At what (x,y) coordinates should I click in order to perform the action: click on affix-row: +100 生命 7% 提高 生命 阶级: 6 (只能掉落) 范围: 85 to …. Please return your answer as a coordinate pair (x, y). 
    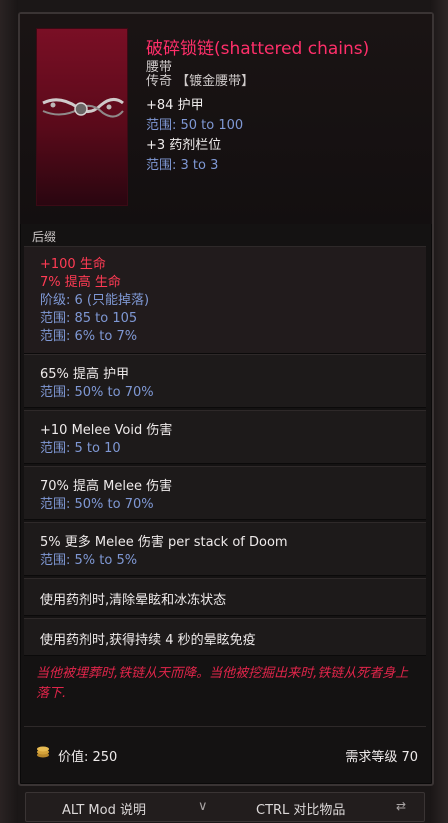
    Looking at the image, I should click on (225, 300).